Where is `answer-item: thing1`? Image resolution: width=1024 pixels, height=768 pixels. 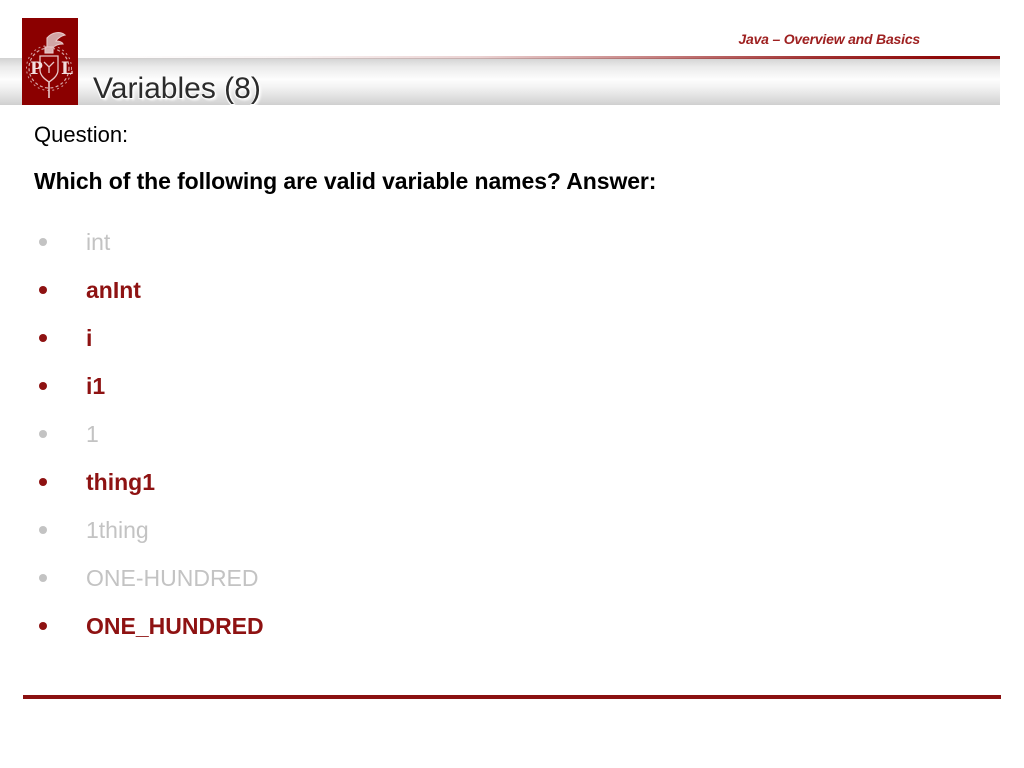
answer-item: thing1 is located at coordinates (300, 482).